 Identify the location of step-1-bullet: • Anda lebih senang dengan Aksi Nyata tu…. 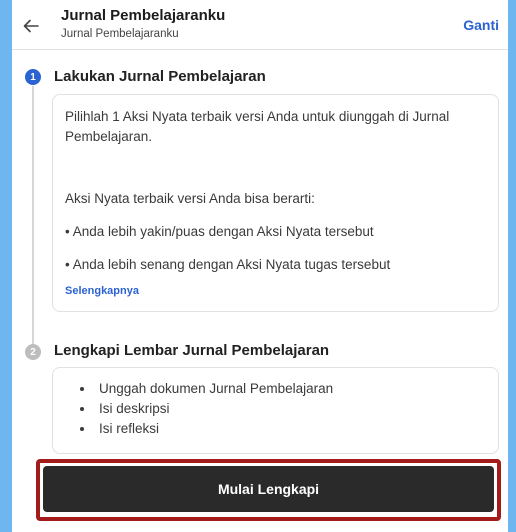
(228, 264).